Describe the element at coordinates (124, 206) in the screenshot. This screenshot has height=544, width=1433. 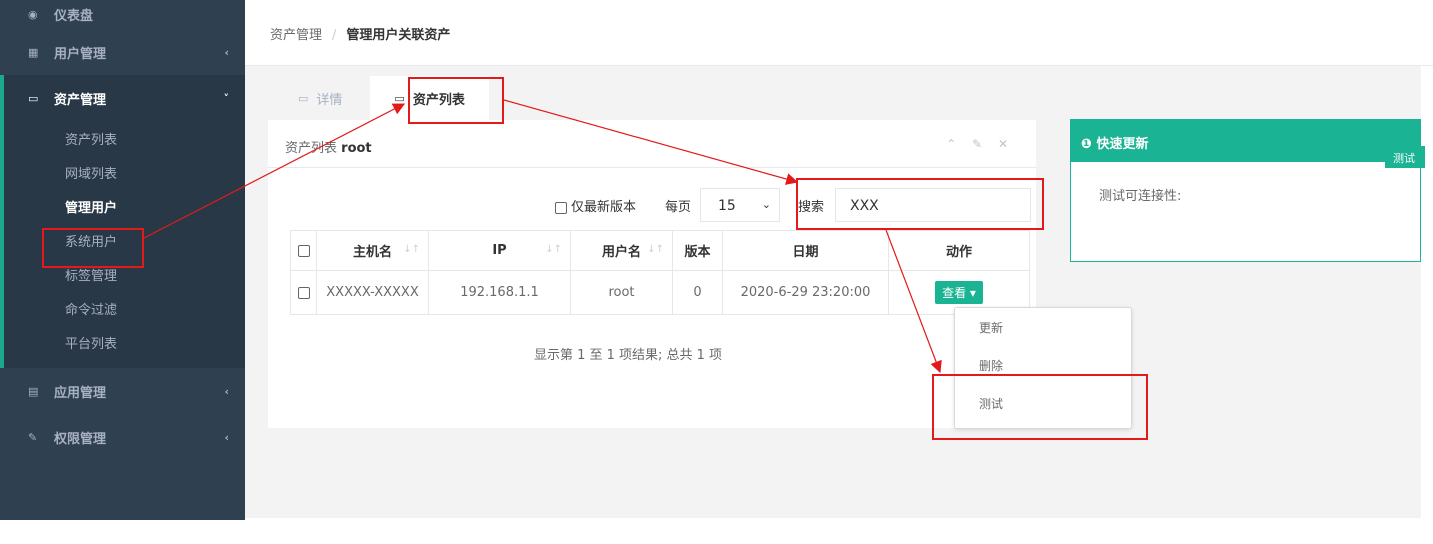
I see `sidebar-item-admin-users: 管理用户` at that location.